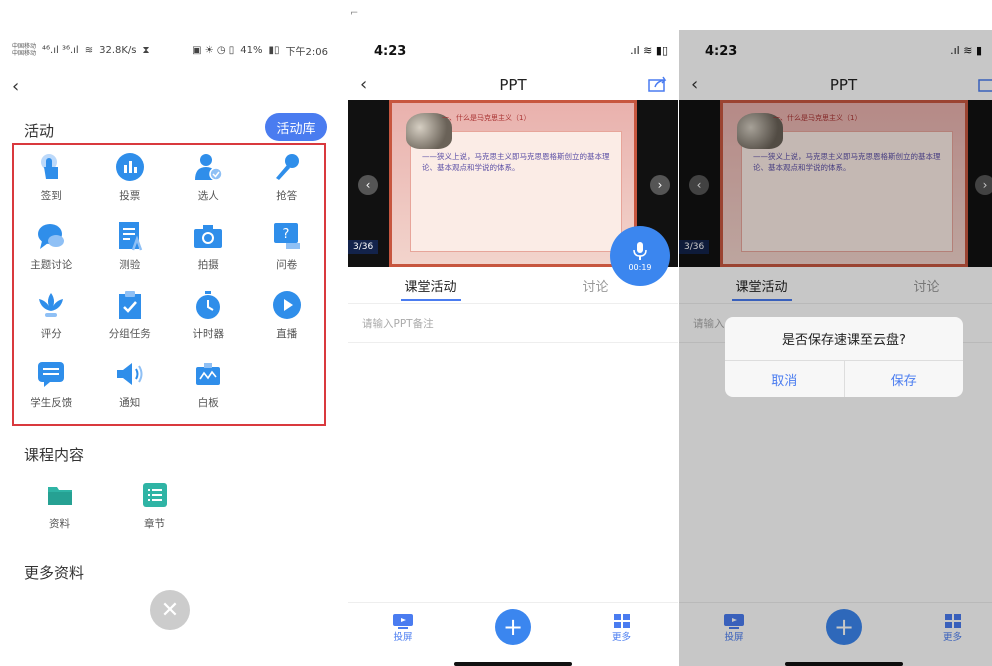 Image resolution: width=992 pixels, height=666 pixels. I want to click on activity-live: 直播, so click(287, 319).